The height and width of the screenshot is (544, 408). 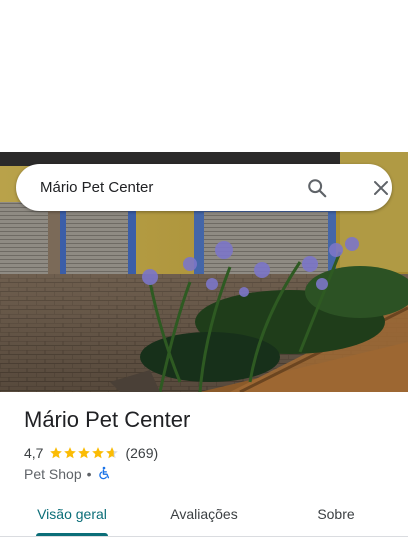 I want to click on close-icon, so click(x=381, y=188).